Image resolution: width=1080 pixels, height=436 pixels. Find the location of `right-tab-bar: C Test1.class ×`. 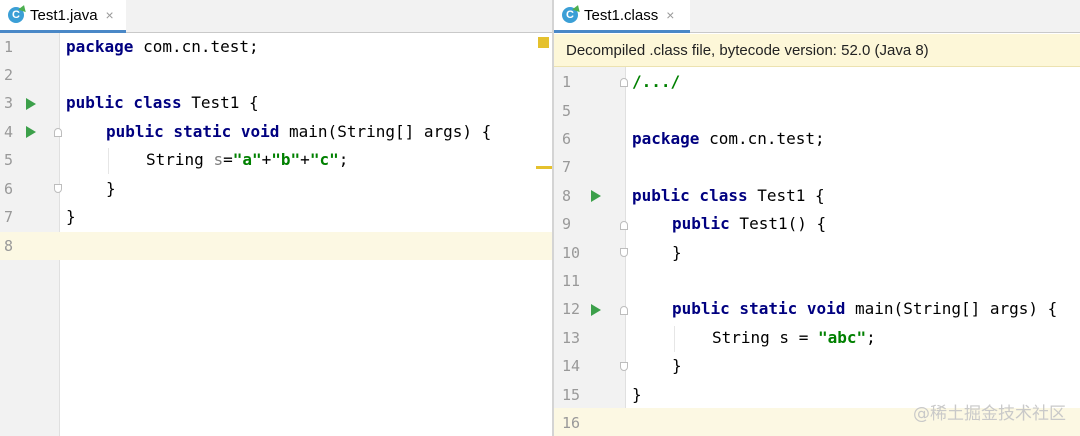

right-tab-bar: C Test1.class × is located at coordinates (817, 16).